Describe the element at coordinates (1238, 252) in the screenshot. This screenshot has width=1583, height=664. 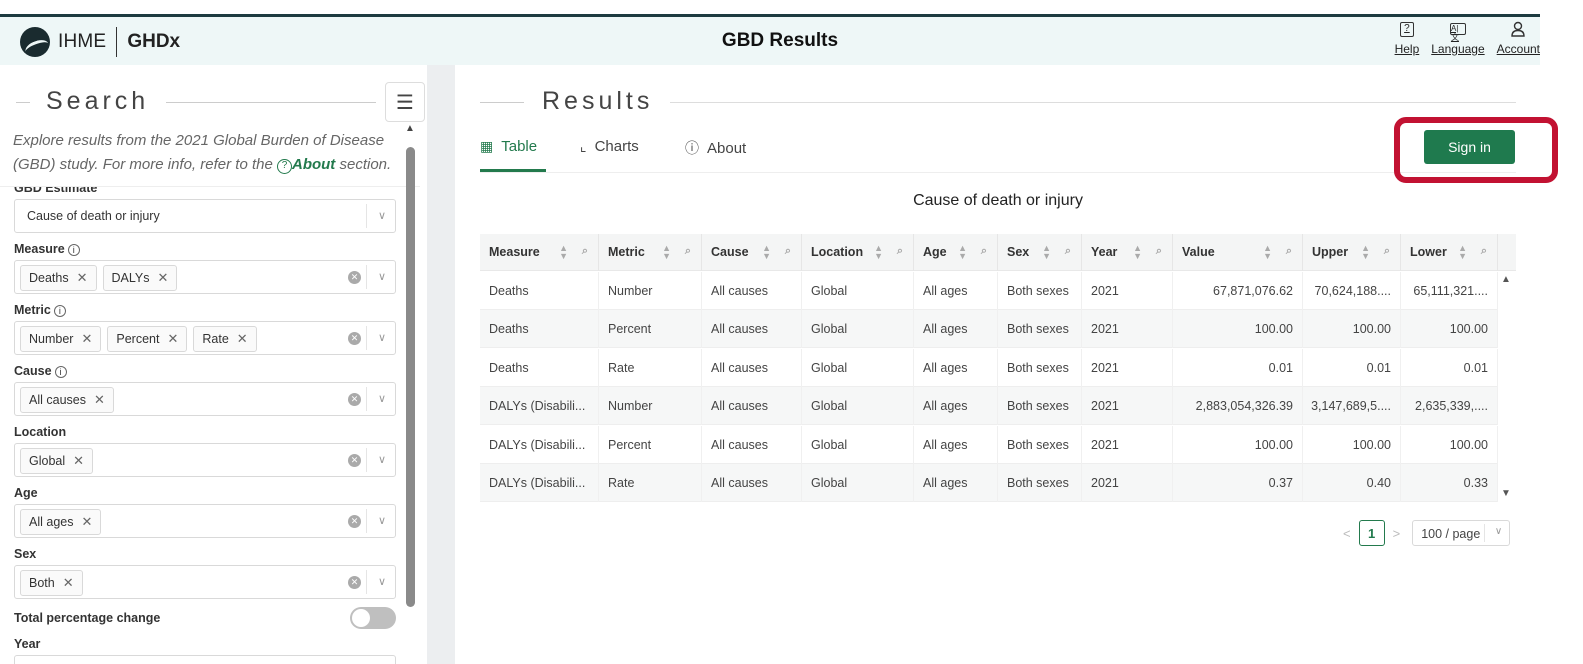
I see `column-header: Value ▲ ▼ ⌕` at that location.